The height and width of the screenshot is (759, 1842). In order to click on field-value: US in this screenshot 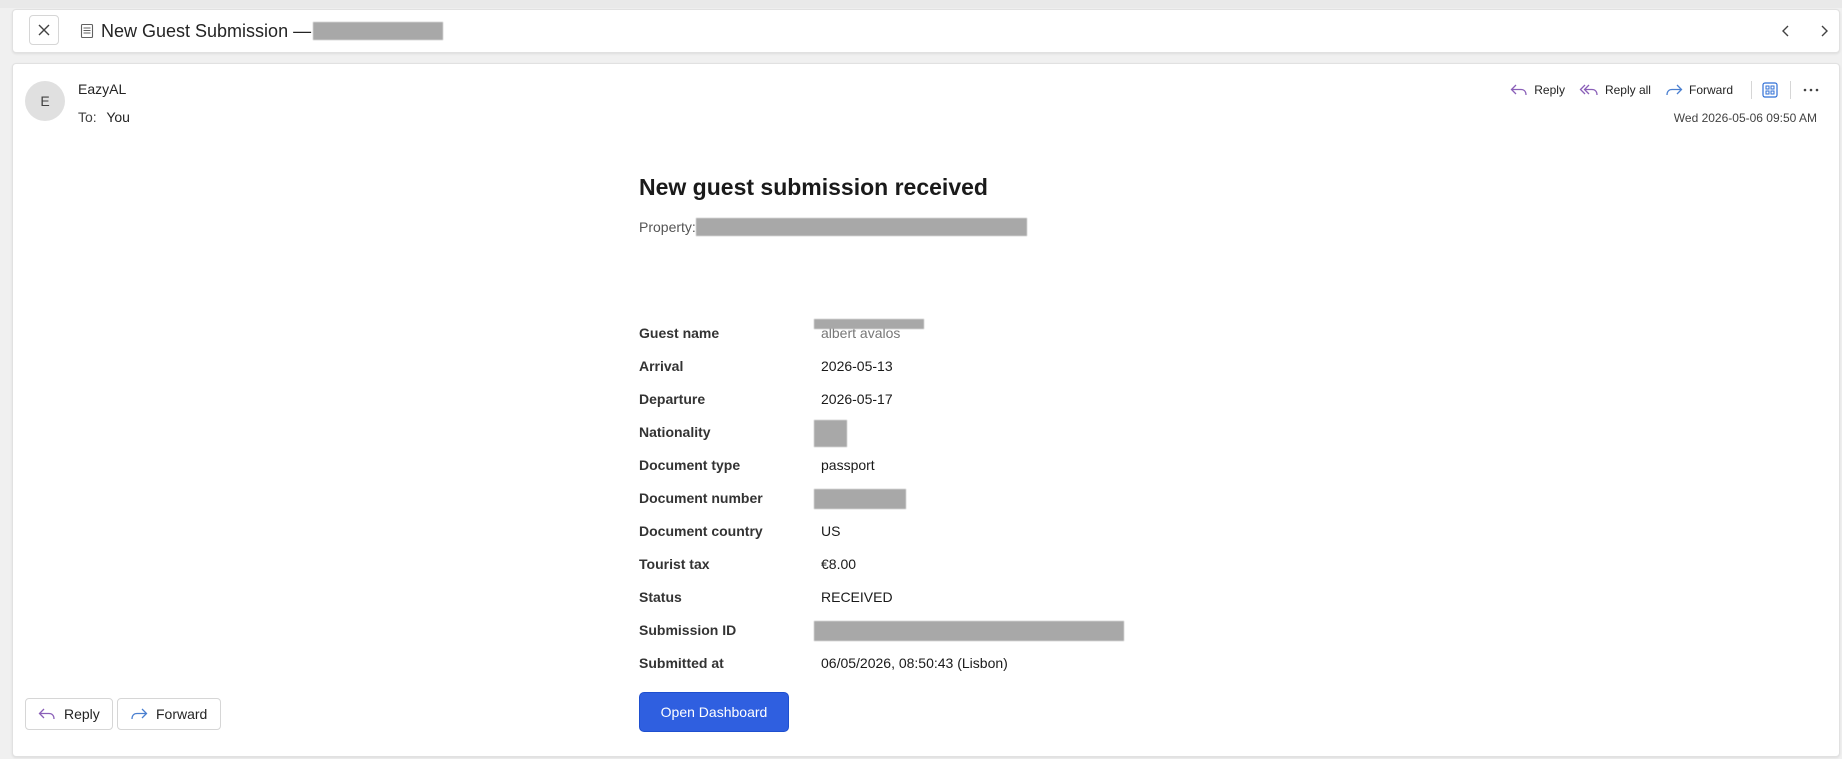, I will do `click(831, 531)`.